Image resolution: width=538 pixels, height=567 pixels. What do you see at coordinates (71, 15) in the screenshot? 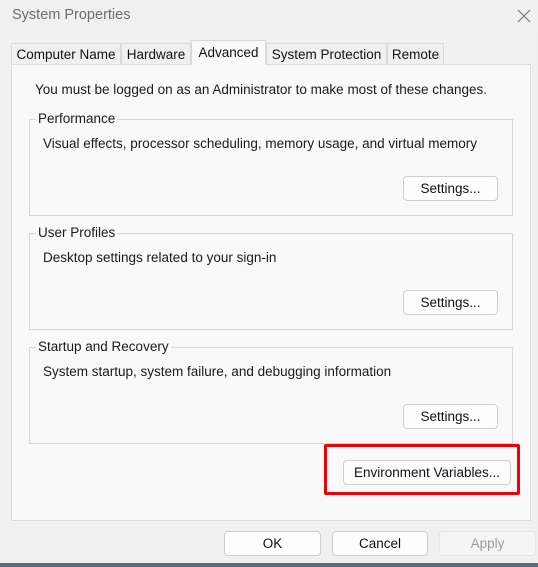
I see `window-title: System Properties` at bounding box center [71, 15].